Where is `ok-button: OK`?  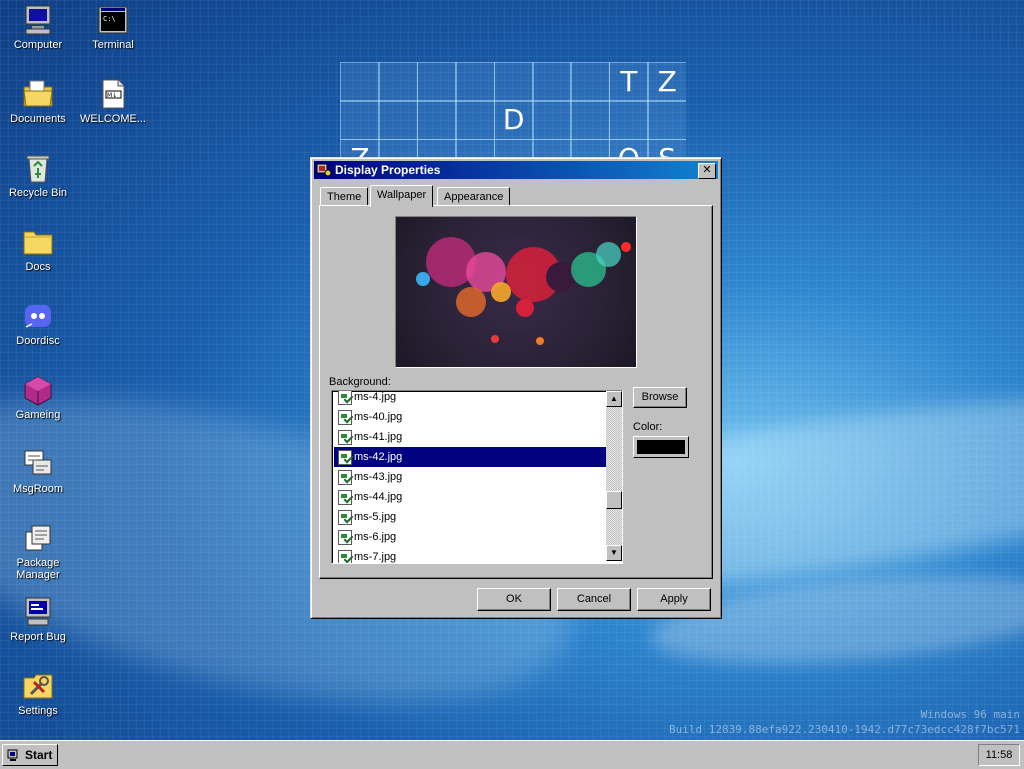
ok-button: OK is located at coordinates (514, 599).